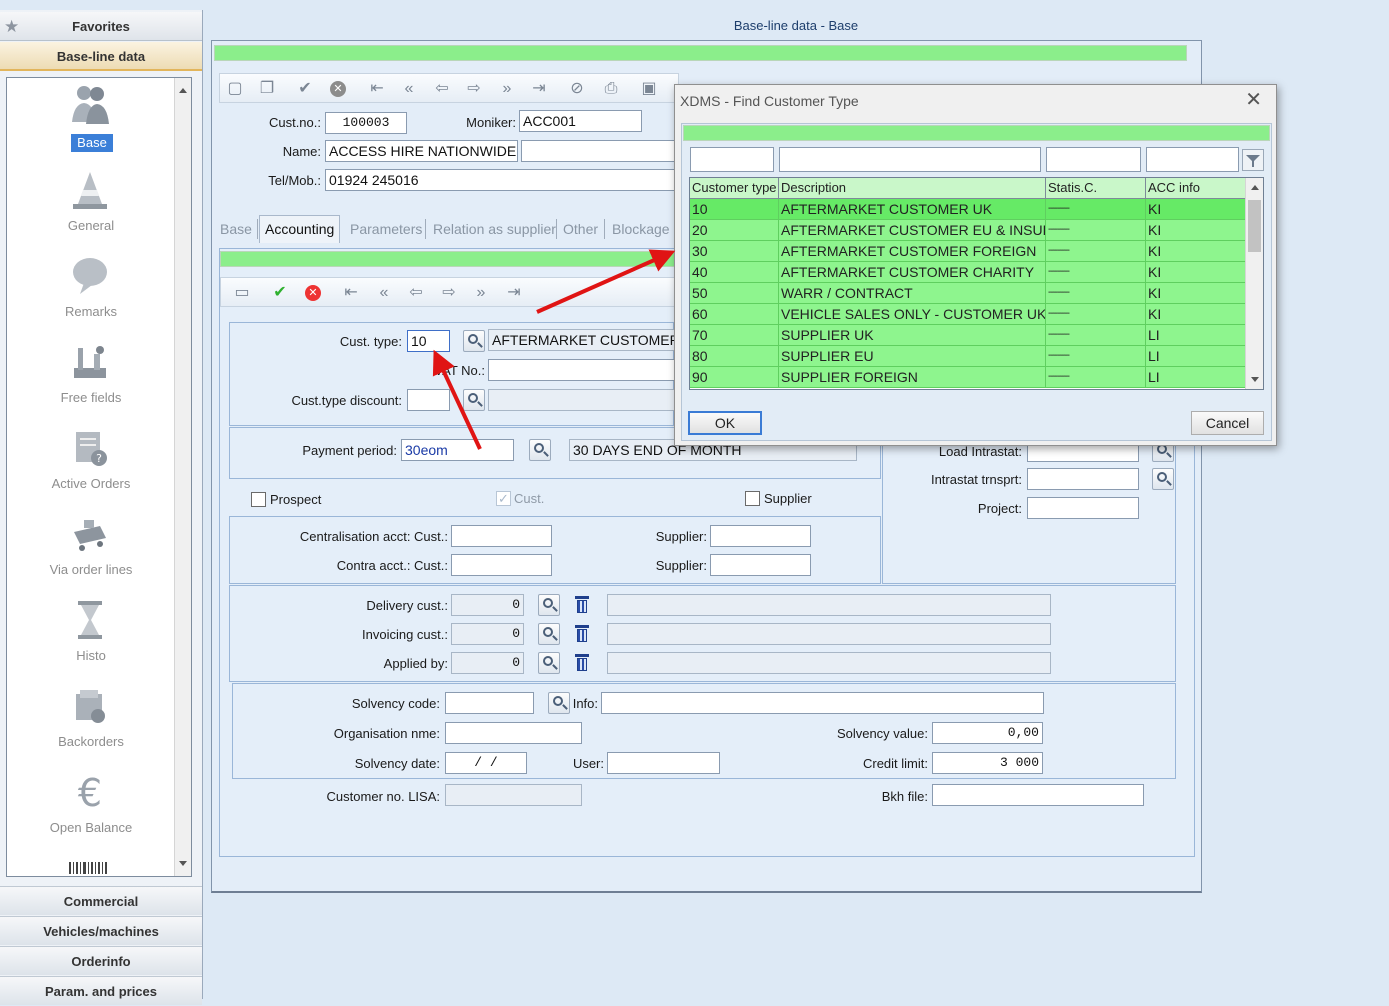 The height and width of the screenshot is (1006, 1389). I want to click on name-field: ACCESS HIRE NATIONWIDE I, so click(421, 151).